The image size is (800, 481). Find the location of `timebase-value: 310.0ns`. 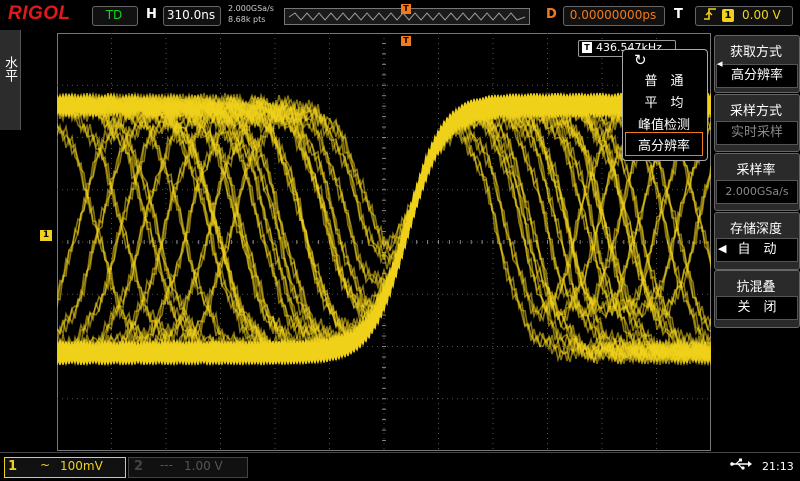

timebase-value: 310.0ns is located at coordinates (191, 15).